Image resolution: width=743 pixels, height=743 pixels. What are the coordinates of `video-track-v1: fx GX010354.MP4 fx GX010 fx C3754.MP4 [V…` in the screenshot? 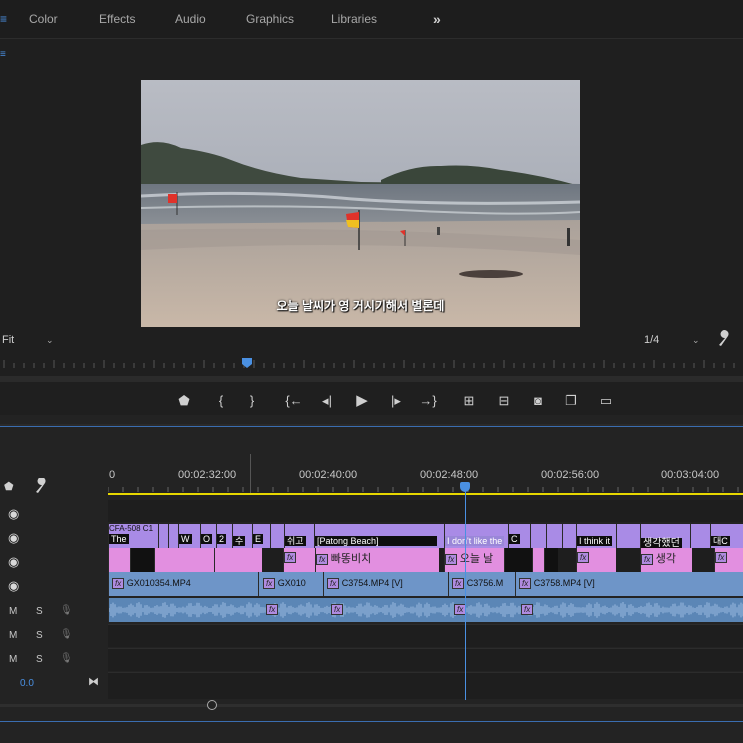 It's located at (425, 584).